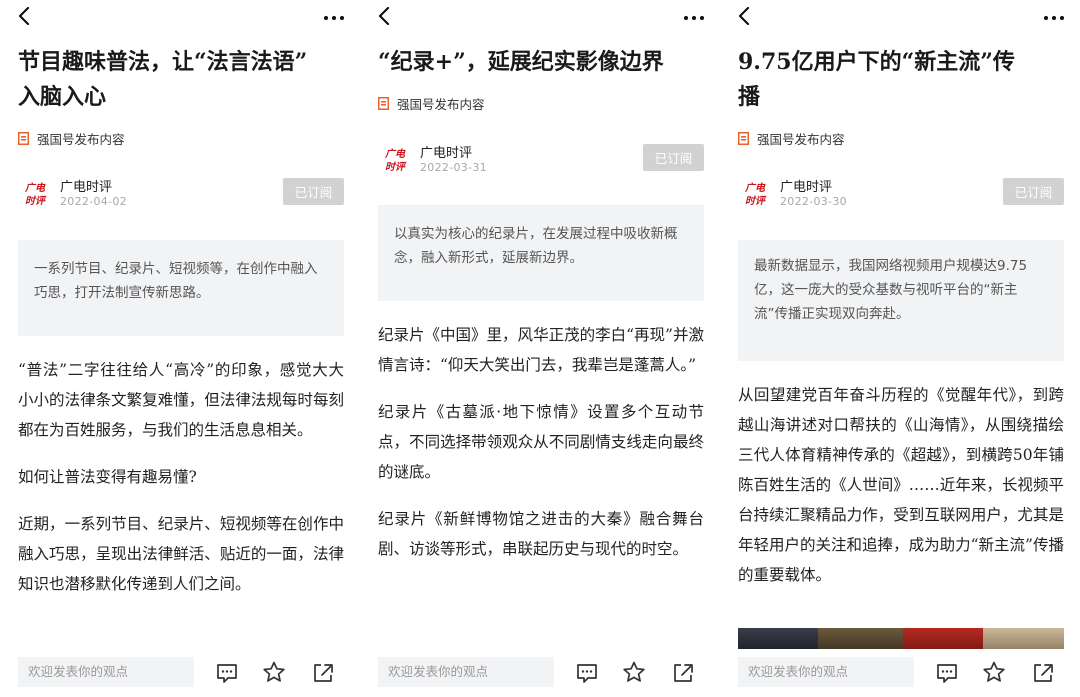 The height and width of the screenshot is (697, 1080). Describe the element at coordinates (163, 62) in the screenshot. I see `title-line: 节目趣味普法，让“法言法语”` at that location.